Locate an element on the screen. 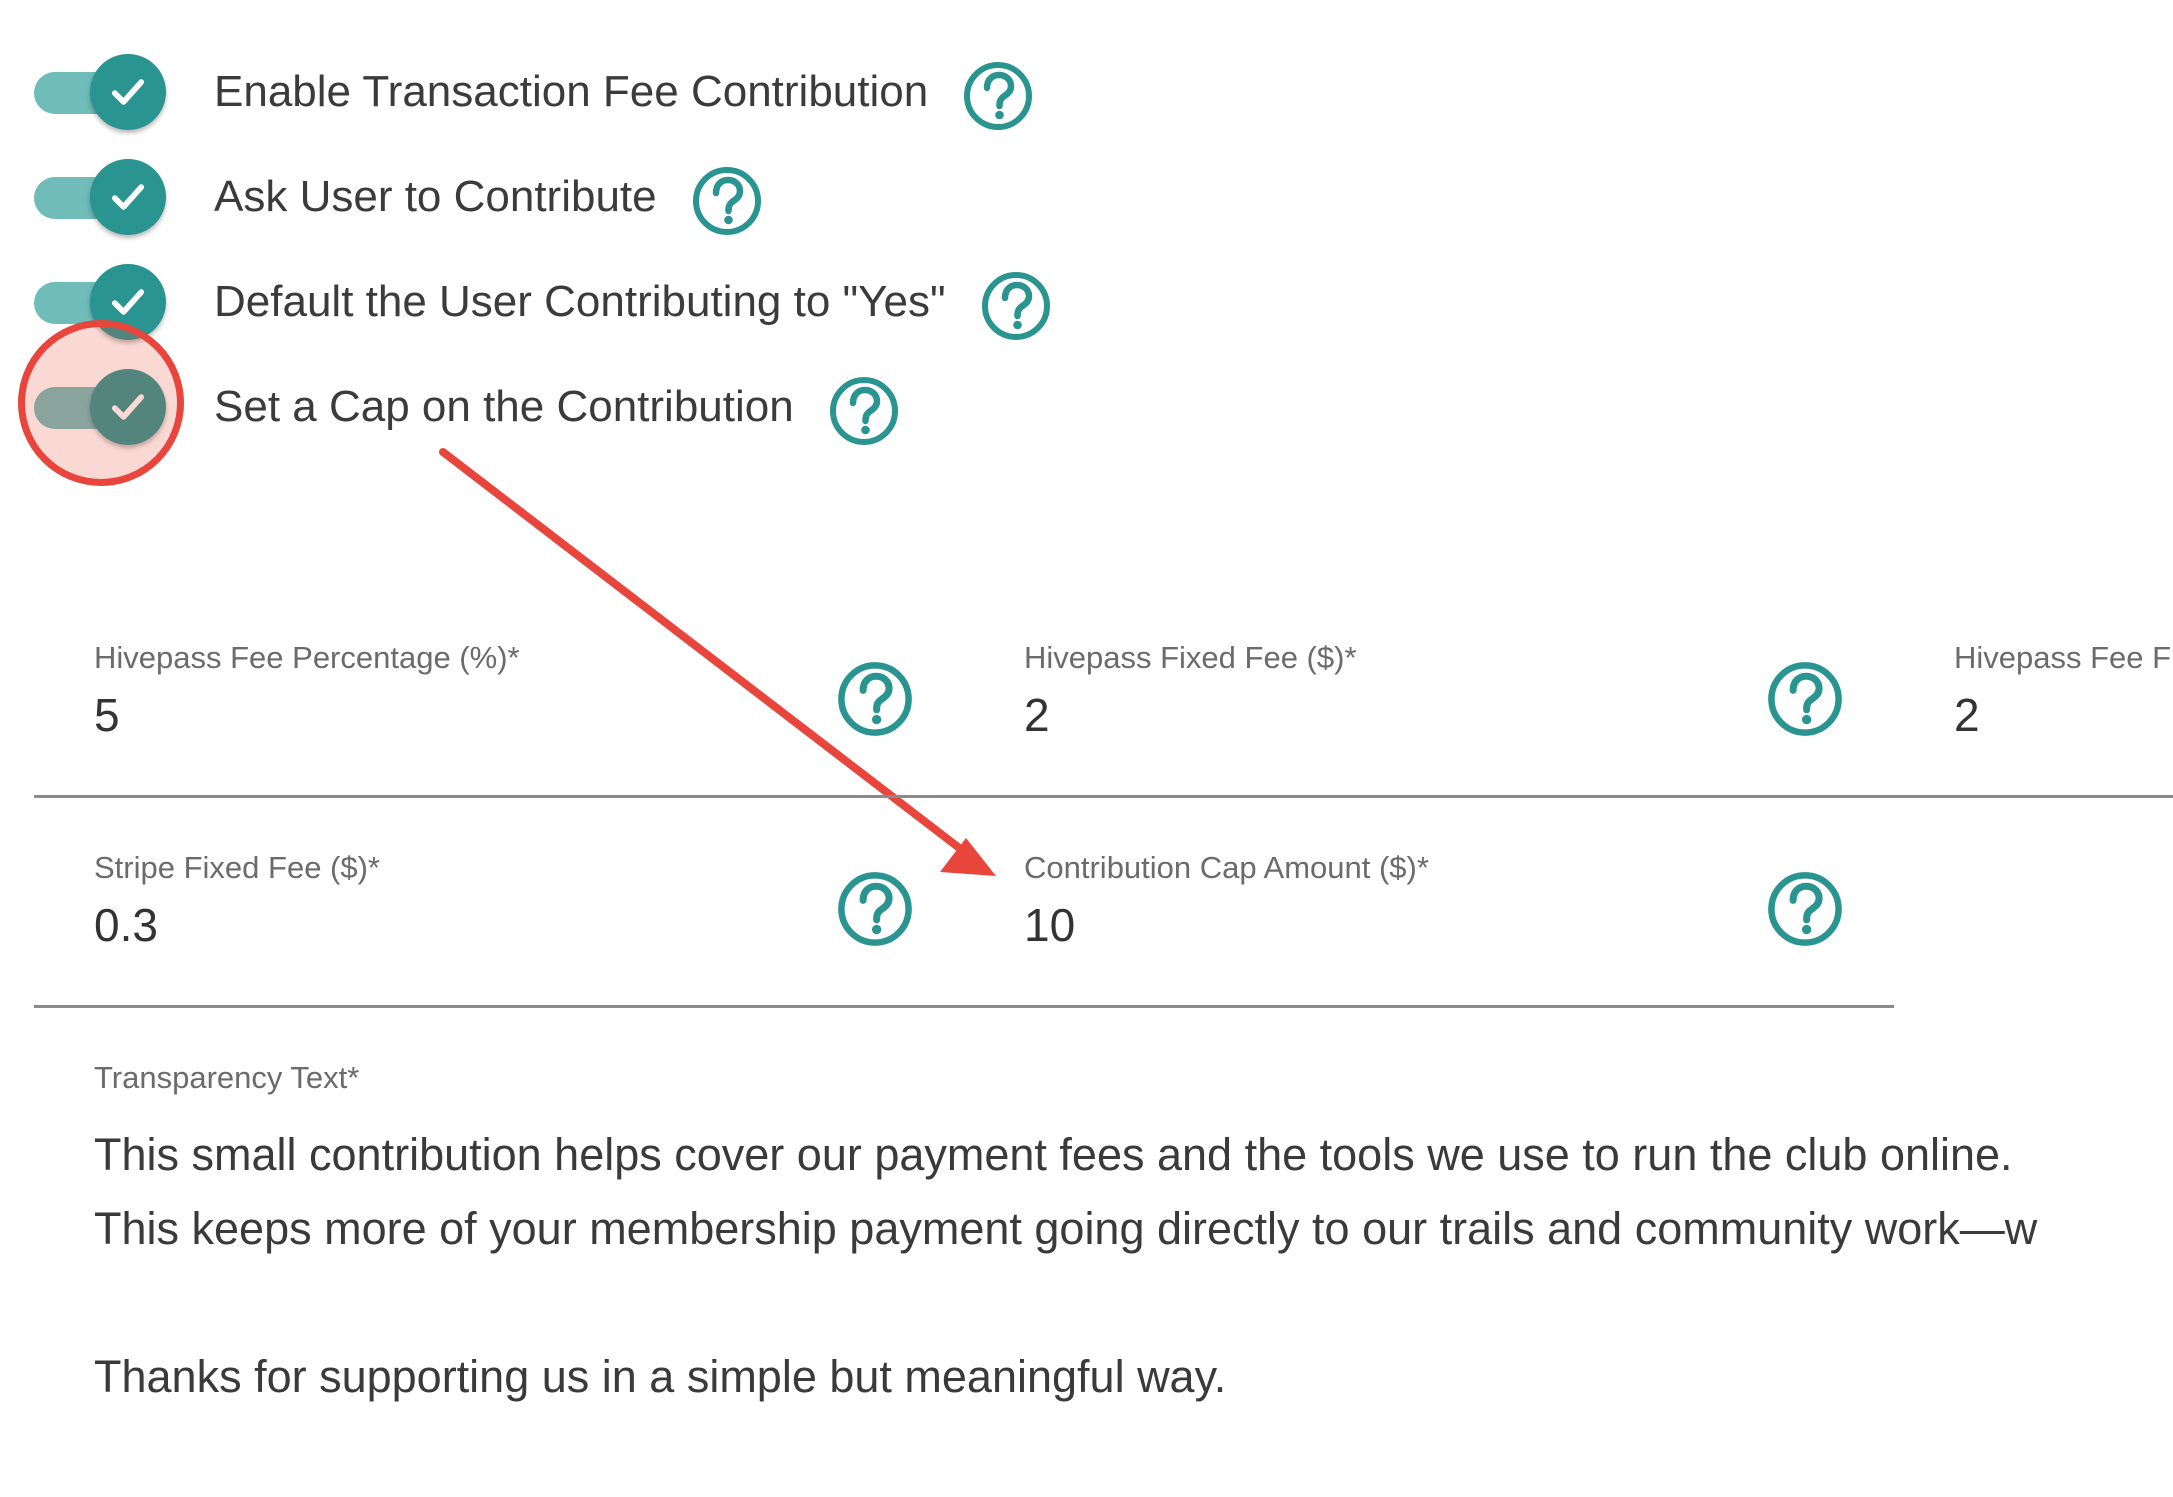 Image resolution: width=2173 pixels, height=1497 pixels. field-value: 5 is located at coordinates (107, 715).